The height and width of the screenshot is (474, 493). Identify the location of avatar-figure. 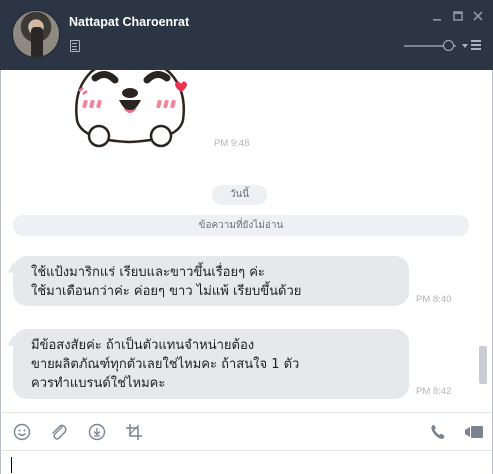
(37, 42).